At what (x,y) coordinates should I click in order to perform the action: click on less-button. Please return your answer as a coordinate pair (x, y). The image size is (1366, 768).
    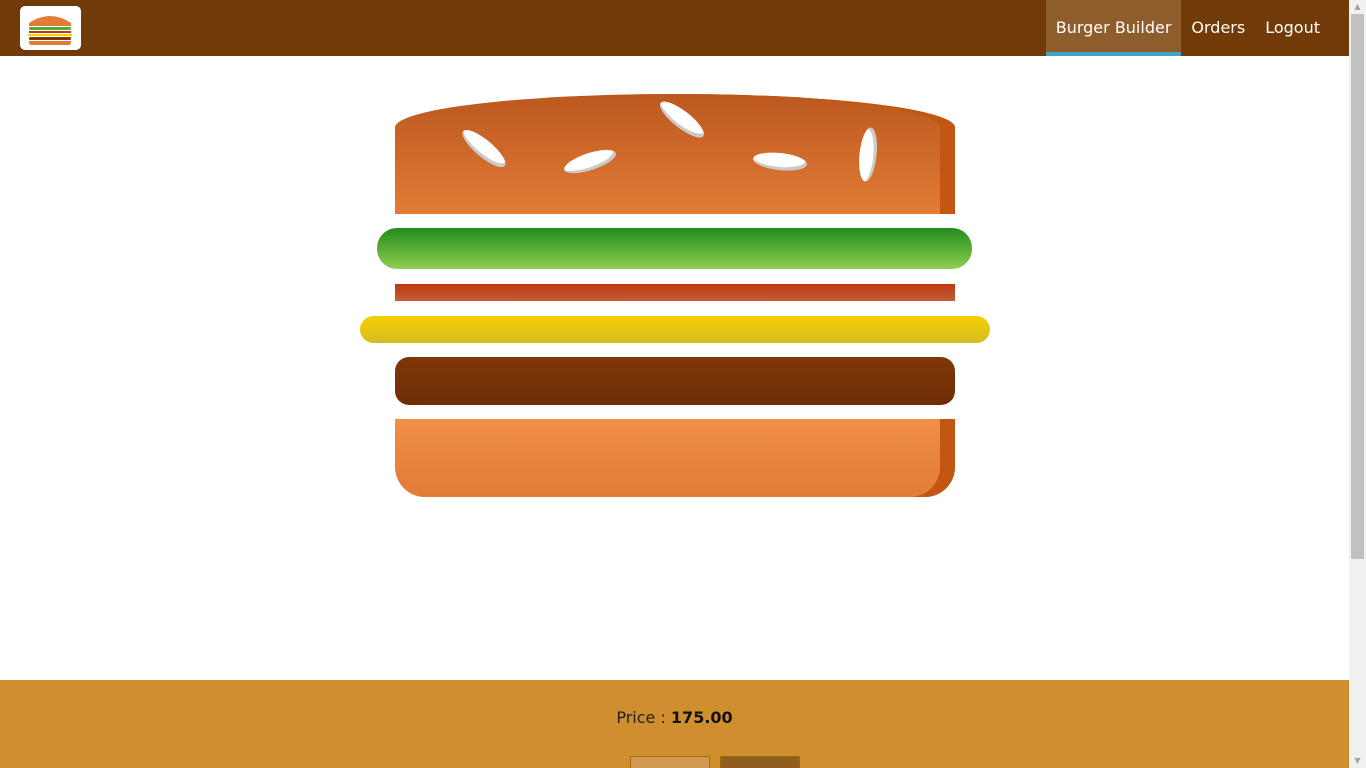
    Looking at the image, I should click on (670, 762).